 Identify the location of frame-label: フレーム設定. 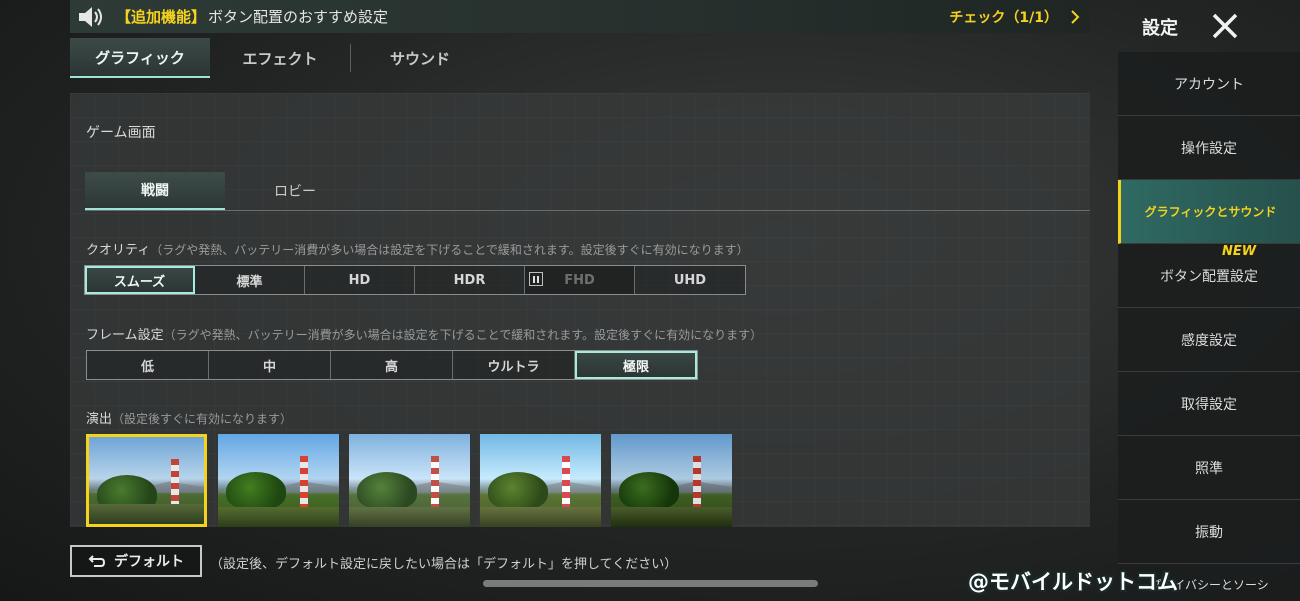
(125, 335).